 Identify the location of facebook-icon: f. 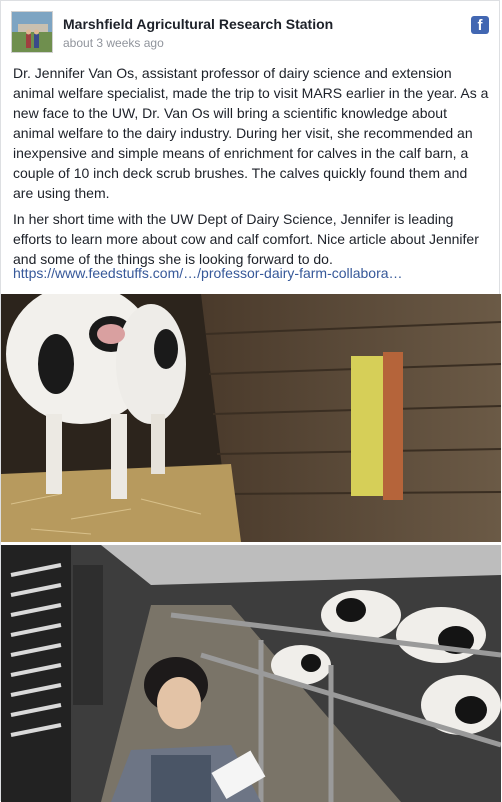
(480, 25).